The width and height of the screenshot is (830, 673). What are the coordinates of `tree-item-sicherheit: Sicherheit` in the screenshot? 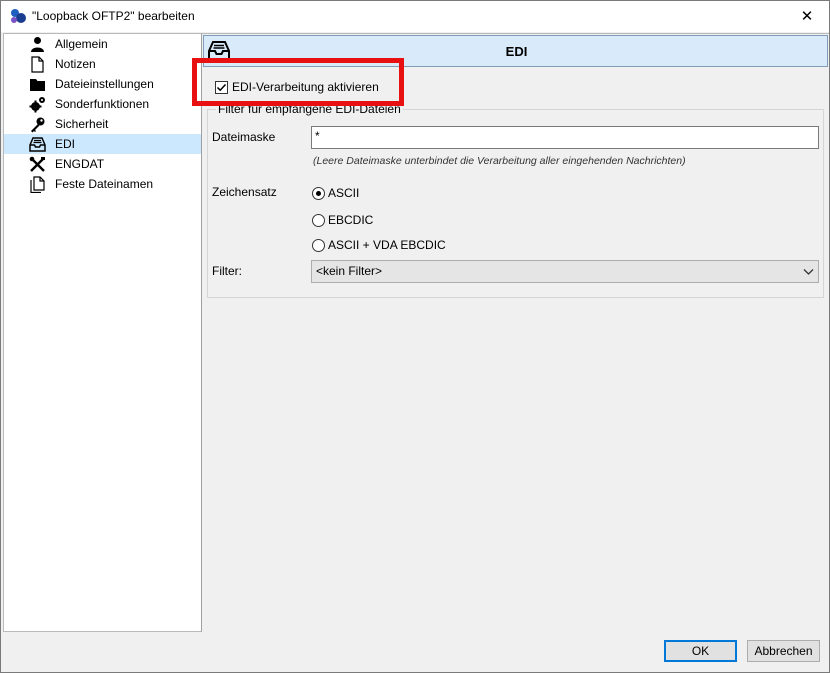 It's located at (102, 124).